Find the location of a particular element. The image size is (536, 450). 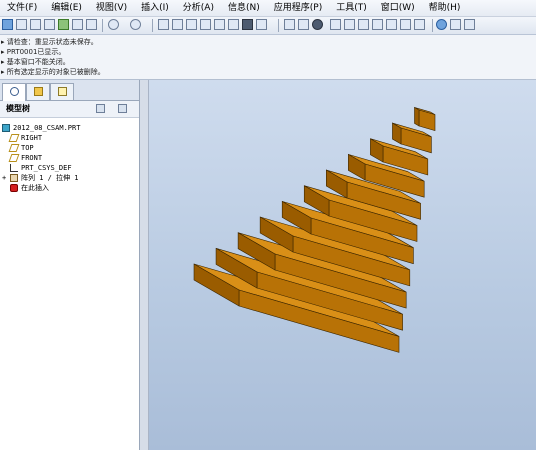

menu-item: 窗口(W) is located at coordinates (398, 8).